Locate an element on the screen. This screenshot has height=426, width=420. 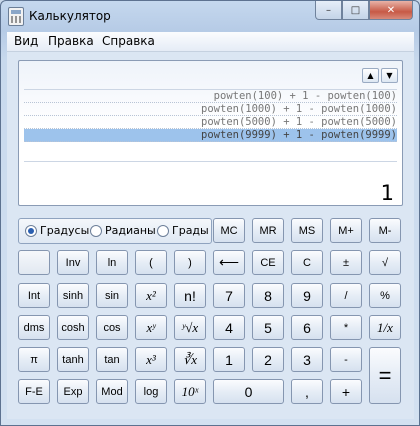
divide-button: / is located at coordinates (346, 295).